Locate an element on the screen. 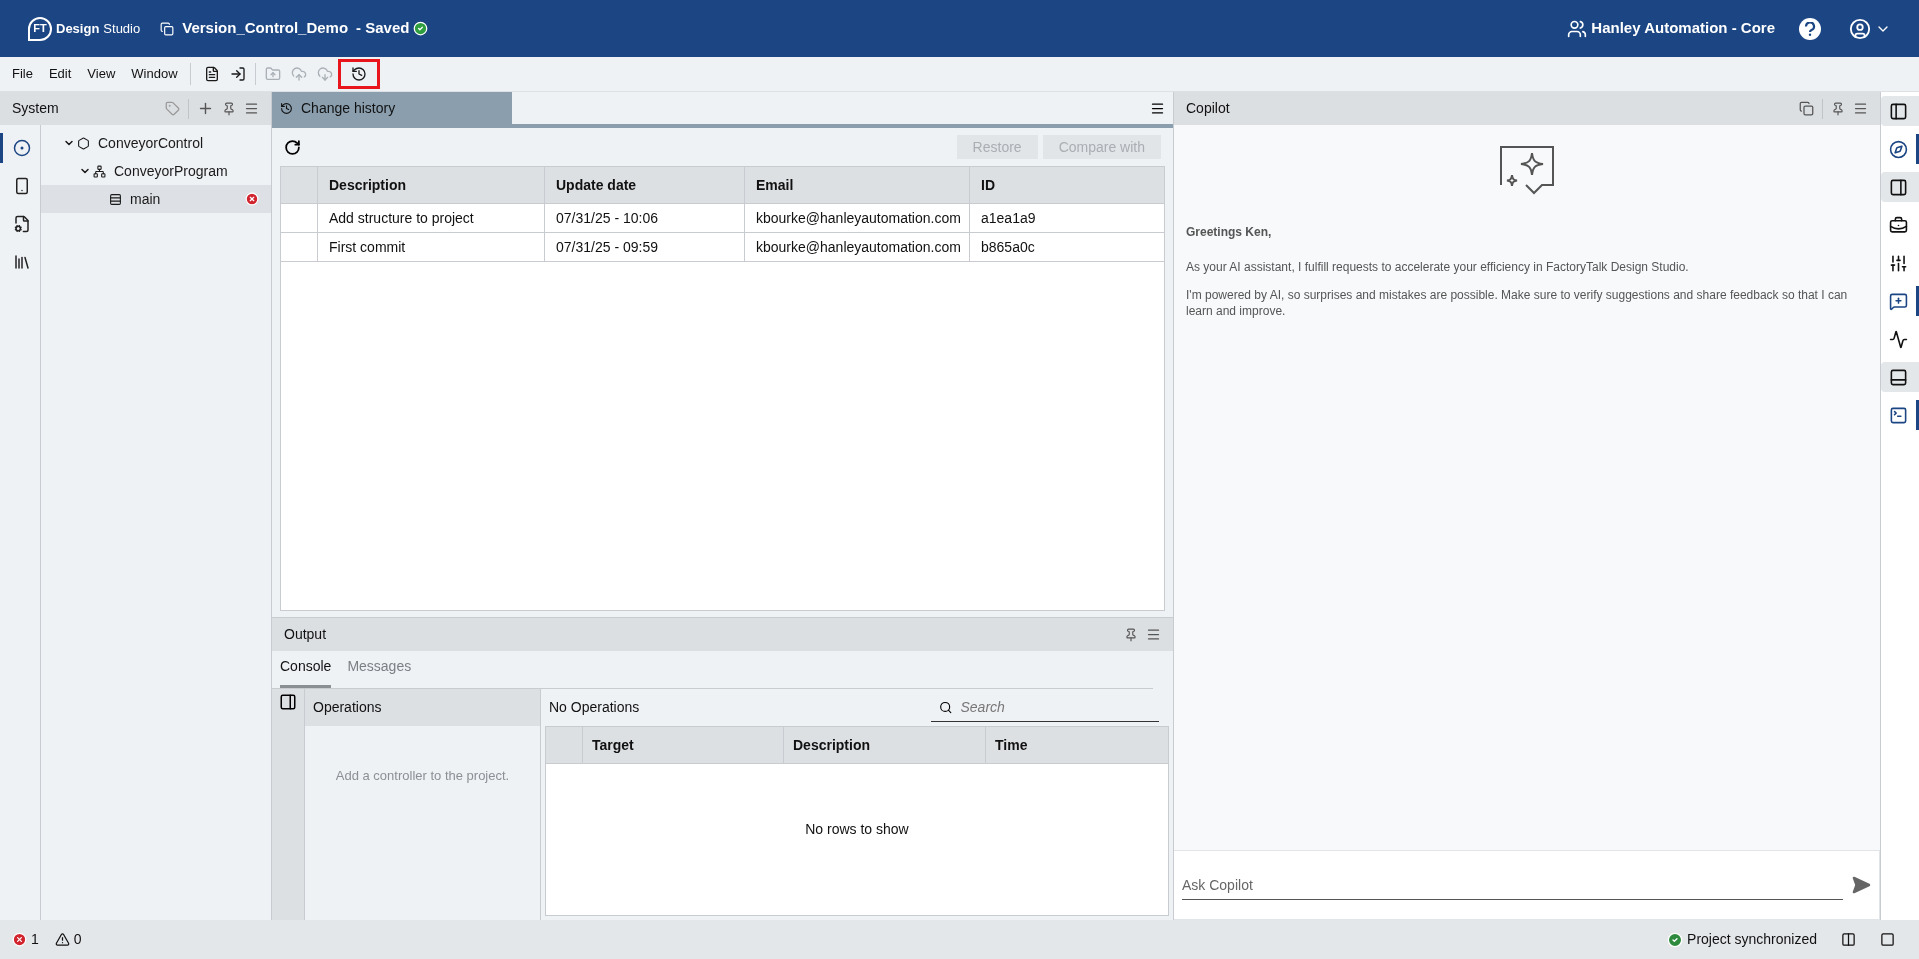 The width and height of the screenshot is (1919, 959). refresh-icon is located at coordinates (292, 147).